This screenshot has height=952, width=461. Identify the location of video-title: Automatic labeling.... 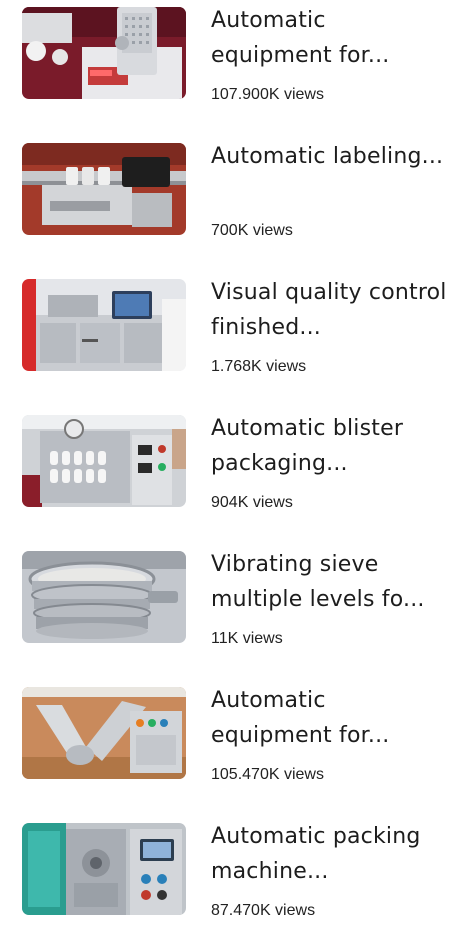
(329, 156).